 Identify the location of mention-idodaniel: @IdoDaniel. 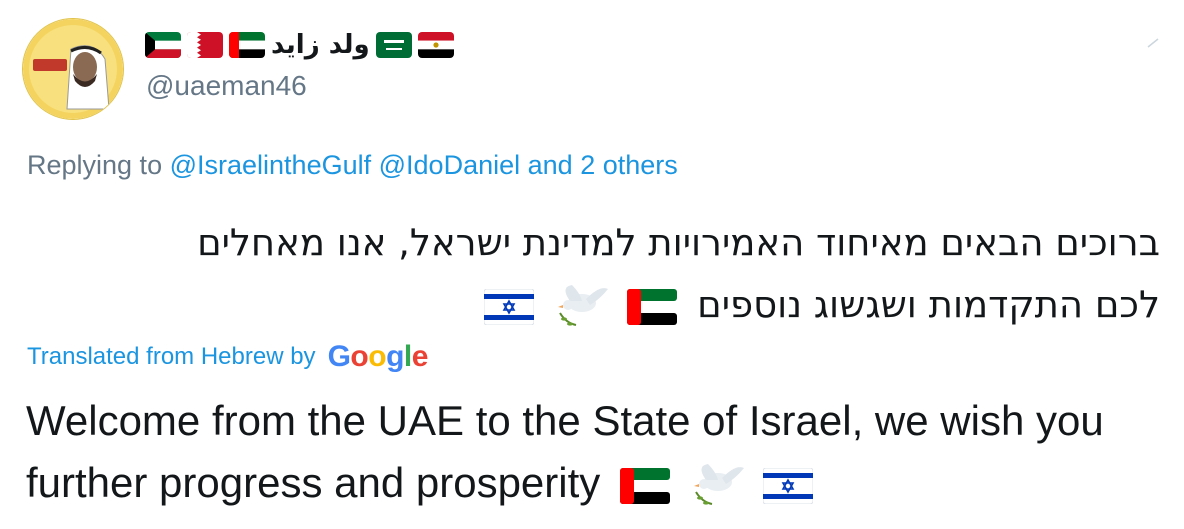
(450, 165).